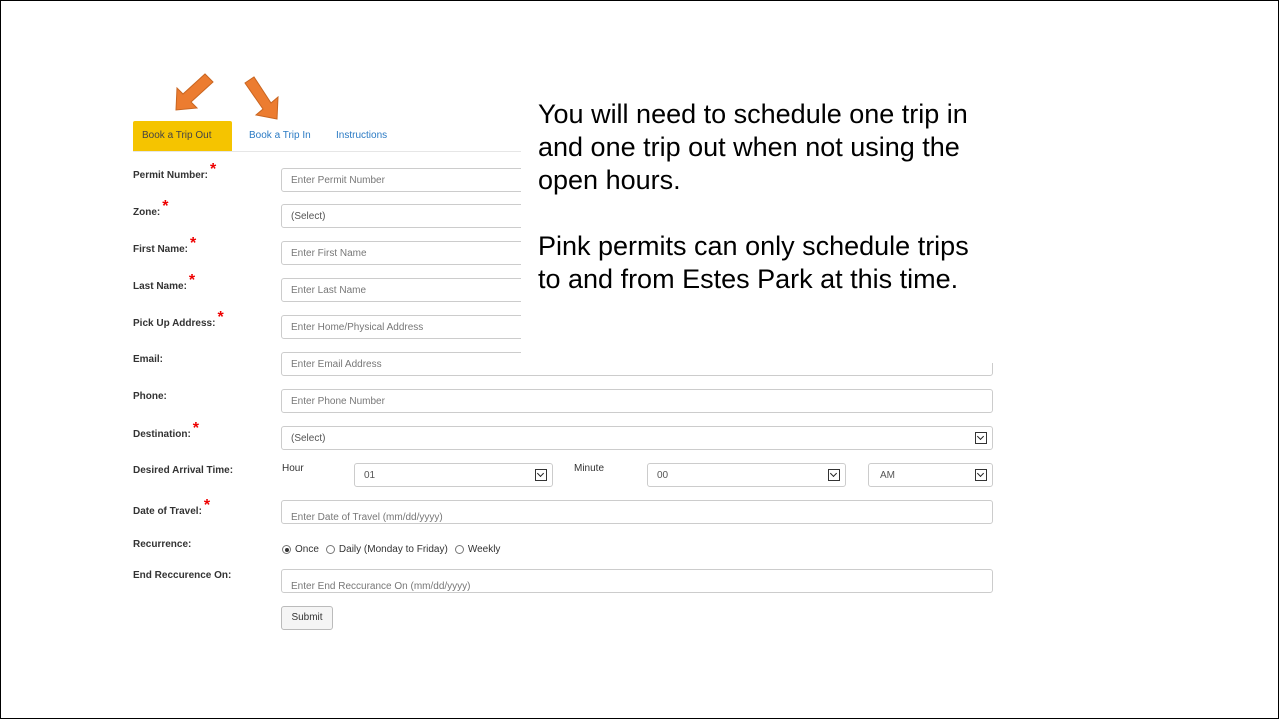 The width and height of the screenshot is (1279, 719). Describe the element at coordinates (370, 475) in the screenshot. I see `hour-select-value: 01` at that location.